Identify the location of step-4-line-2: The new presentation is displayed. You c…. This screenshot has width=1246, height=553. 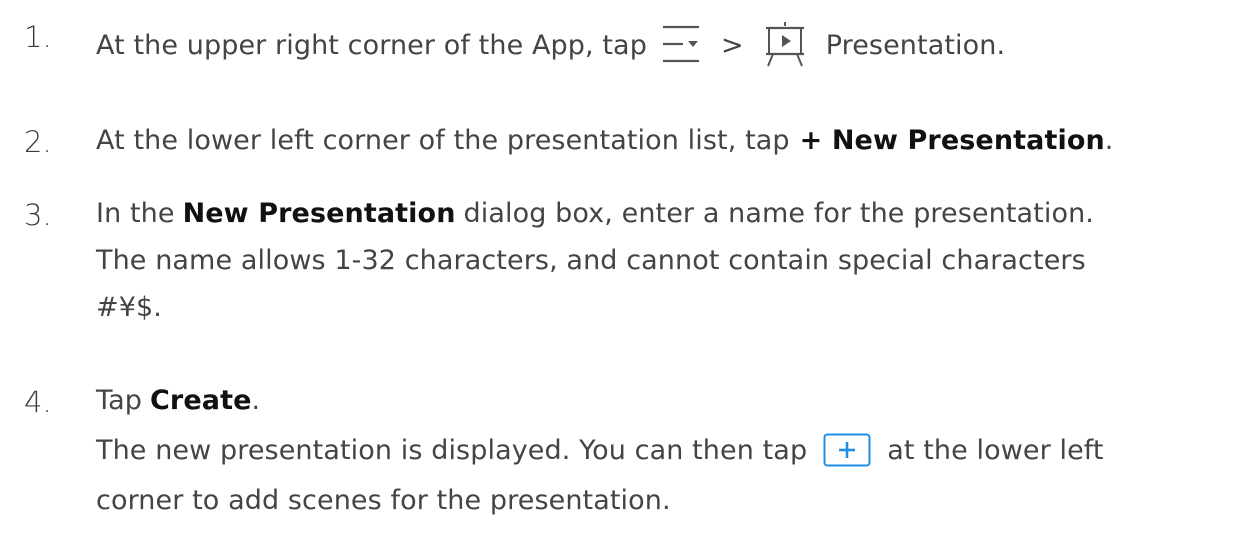
(600, 450).